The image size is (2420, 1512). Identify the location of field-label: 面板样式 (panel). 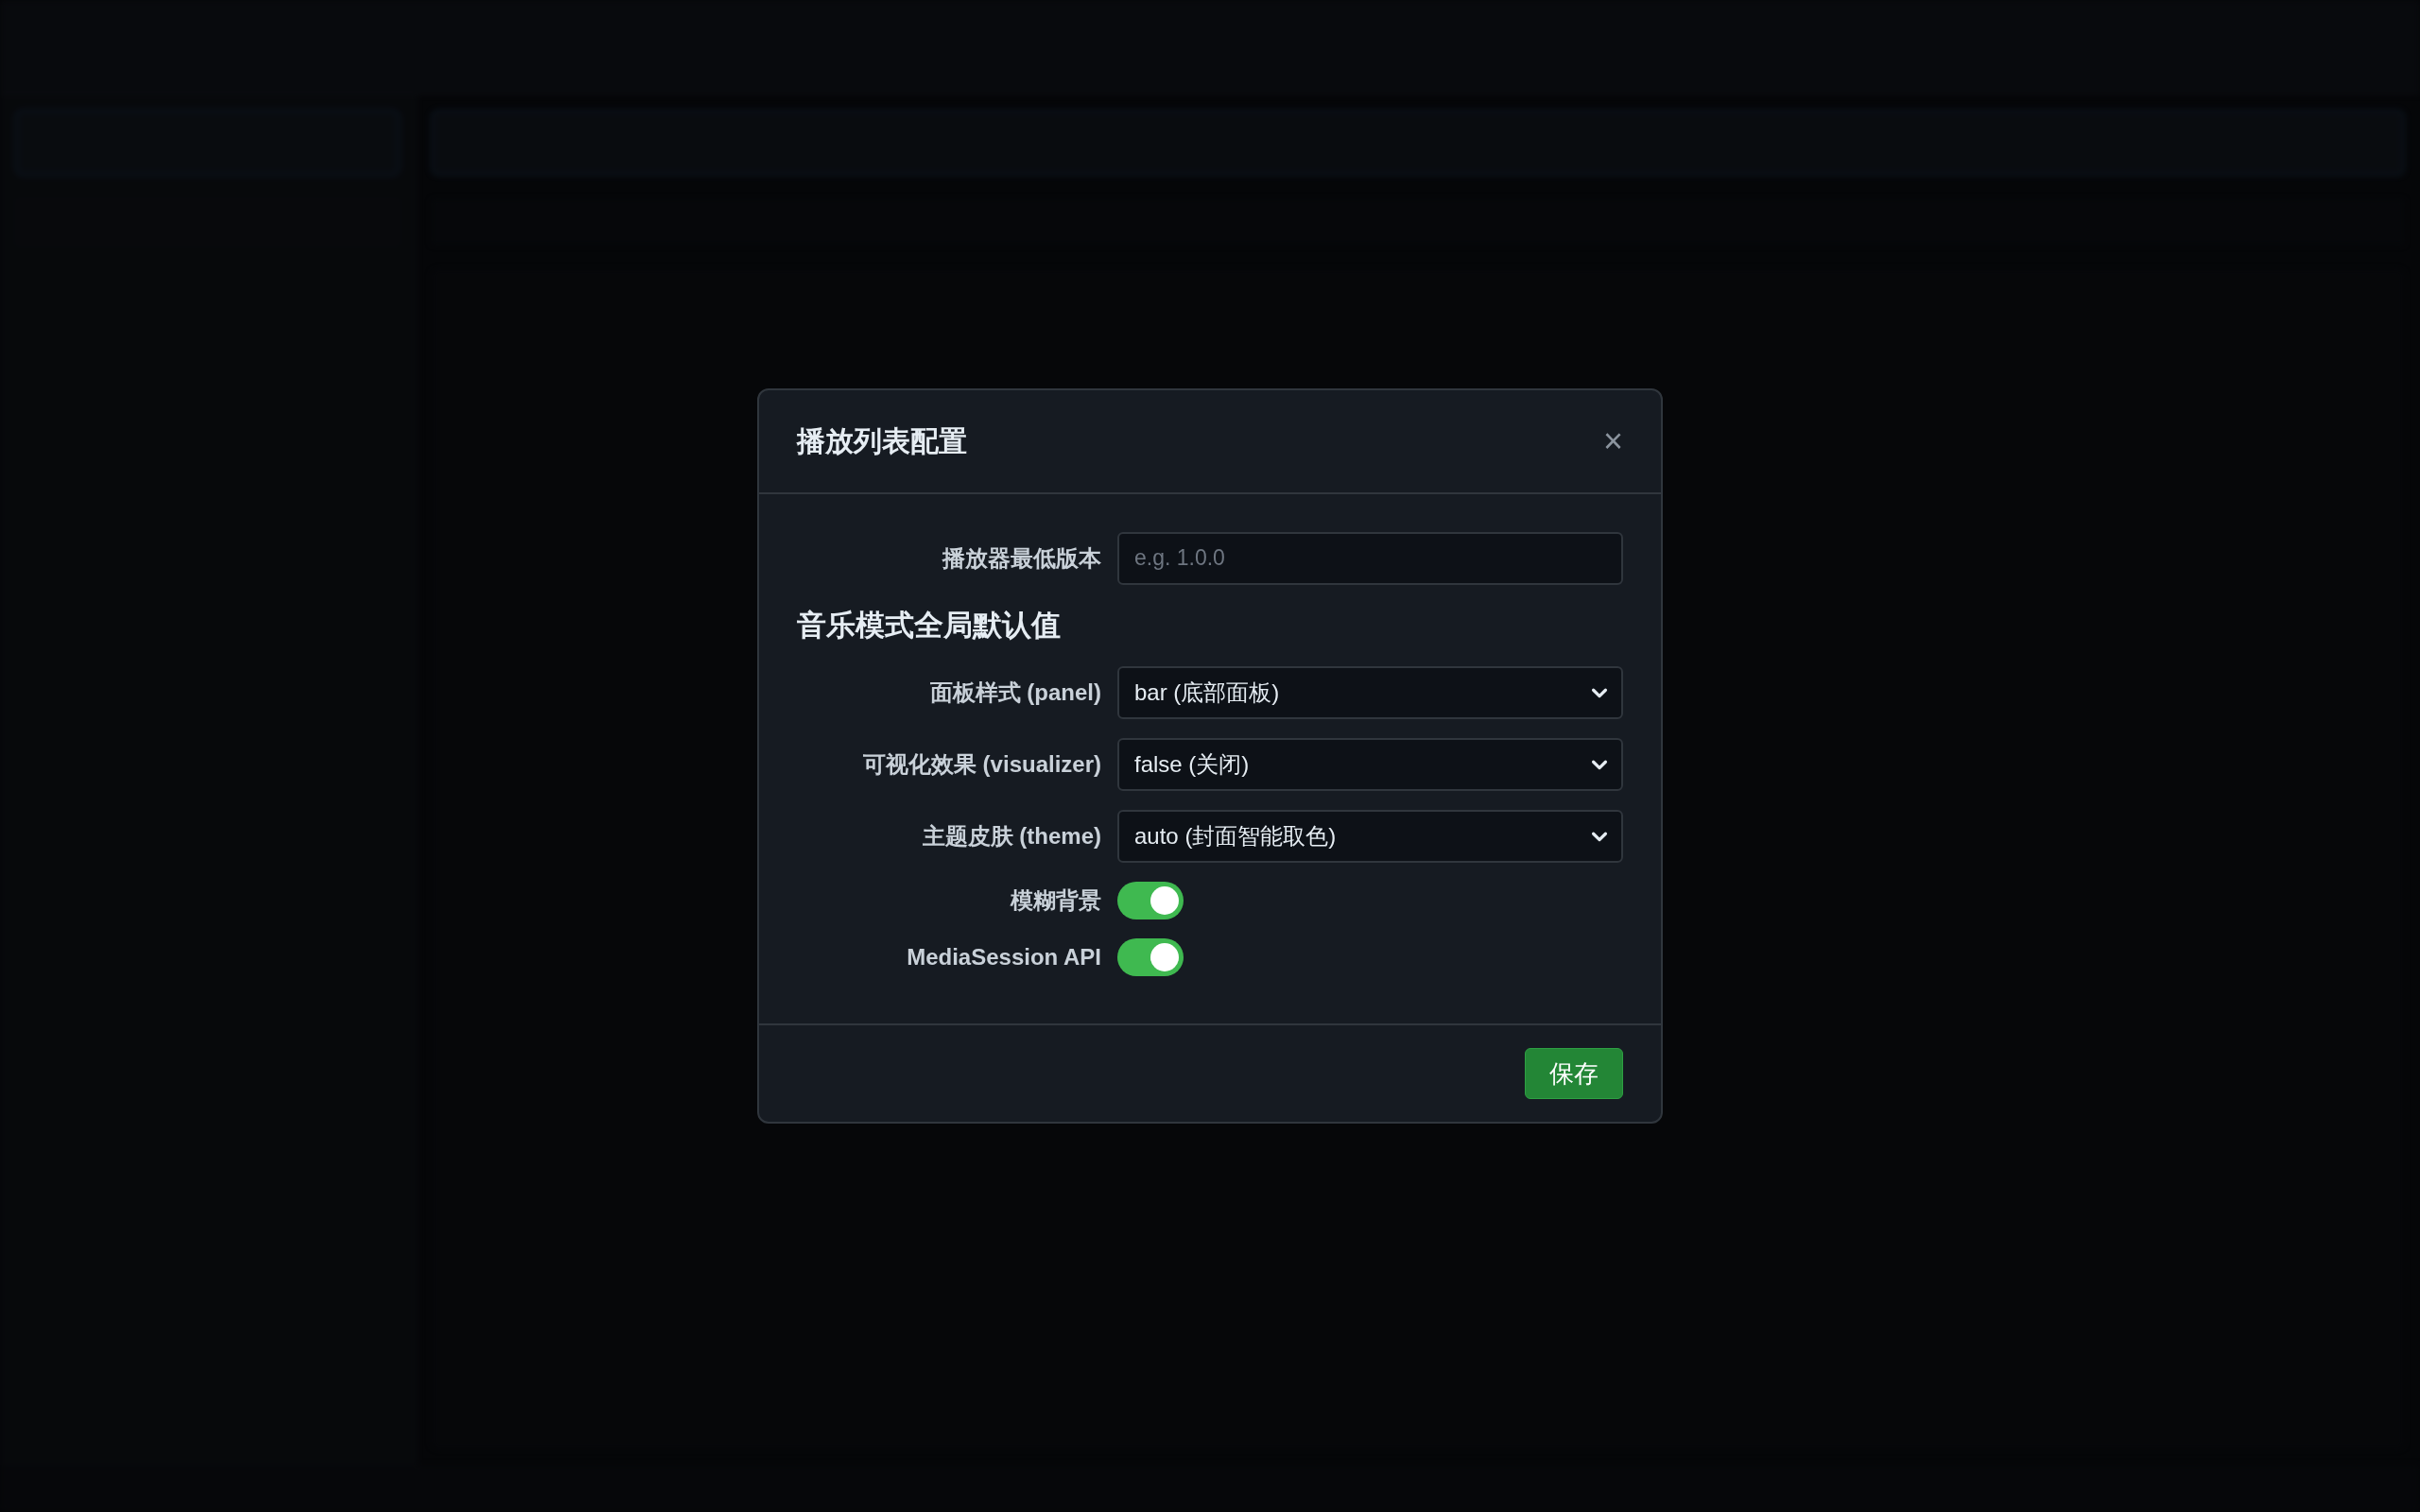
(1015, 693).